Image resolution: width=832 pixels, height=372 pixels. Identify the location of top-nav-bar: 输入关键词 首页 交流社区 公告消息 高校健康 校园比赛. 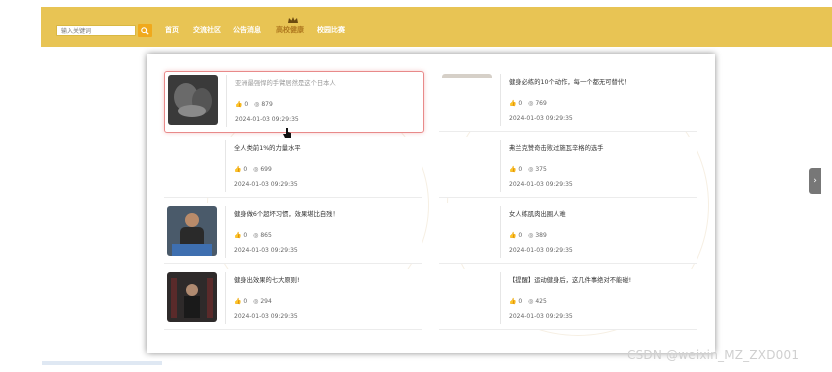
(436, 27).